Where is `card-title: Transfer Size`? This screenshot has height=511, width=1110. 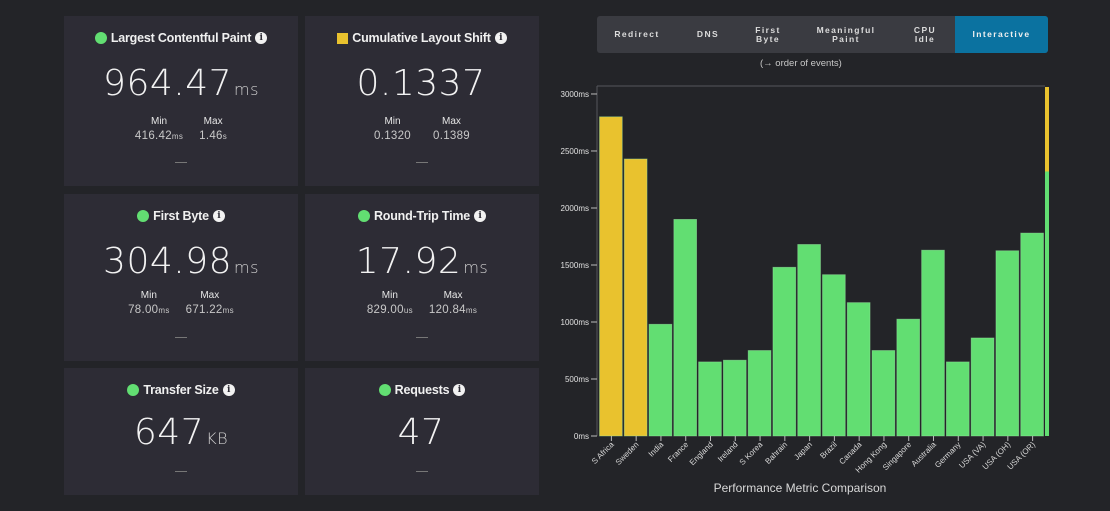 card-title: Transfer Size is located at coordinates (181, 390).